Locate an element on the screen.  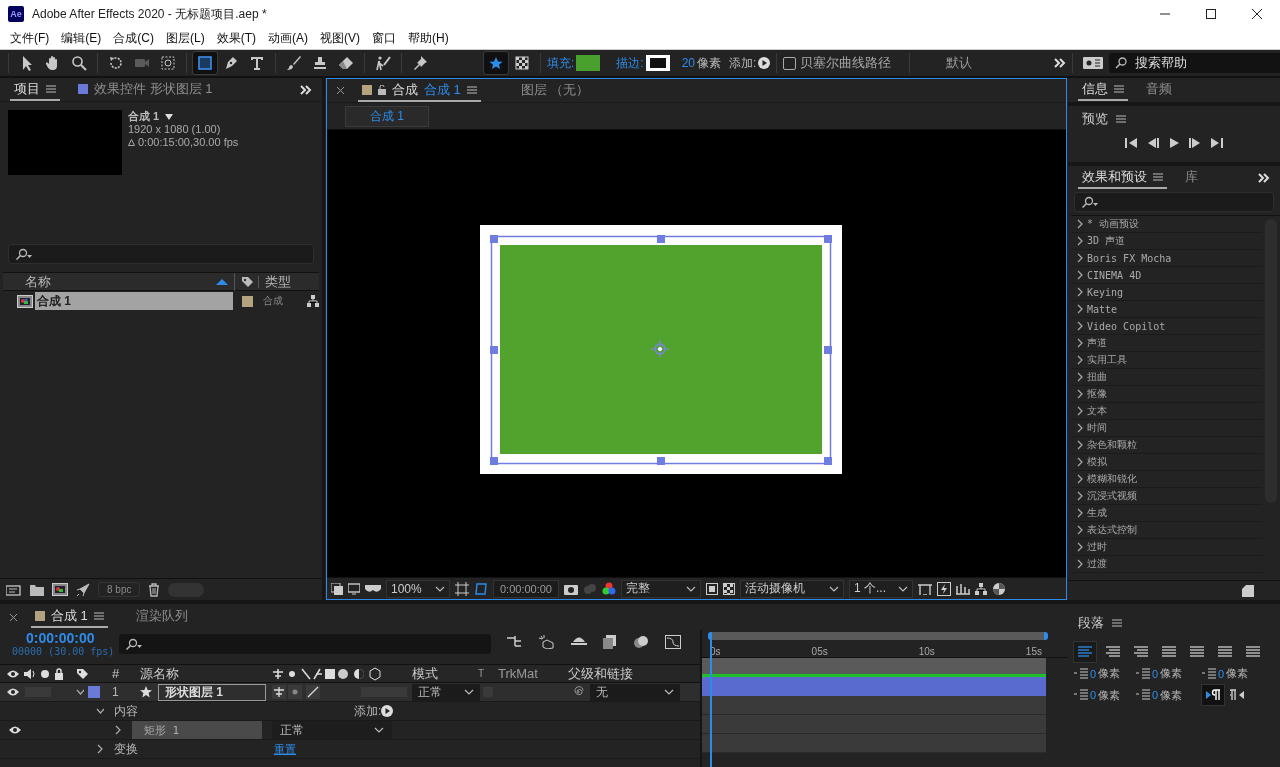
effect-category: Matte is located at coordinates (1166, 309).